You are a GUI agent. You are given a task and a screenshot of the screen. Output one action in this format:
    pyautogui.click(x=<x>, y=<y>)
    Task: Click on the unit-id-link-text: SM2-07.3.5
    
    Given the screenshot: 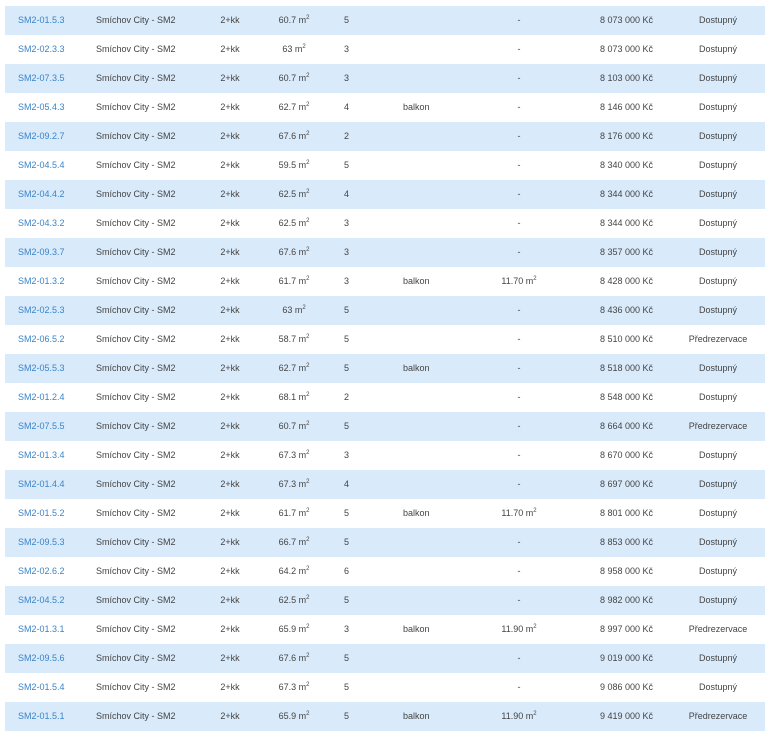 What is the action you would take?
    pyautogui.click(x=41, y=78)
    